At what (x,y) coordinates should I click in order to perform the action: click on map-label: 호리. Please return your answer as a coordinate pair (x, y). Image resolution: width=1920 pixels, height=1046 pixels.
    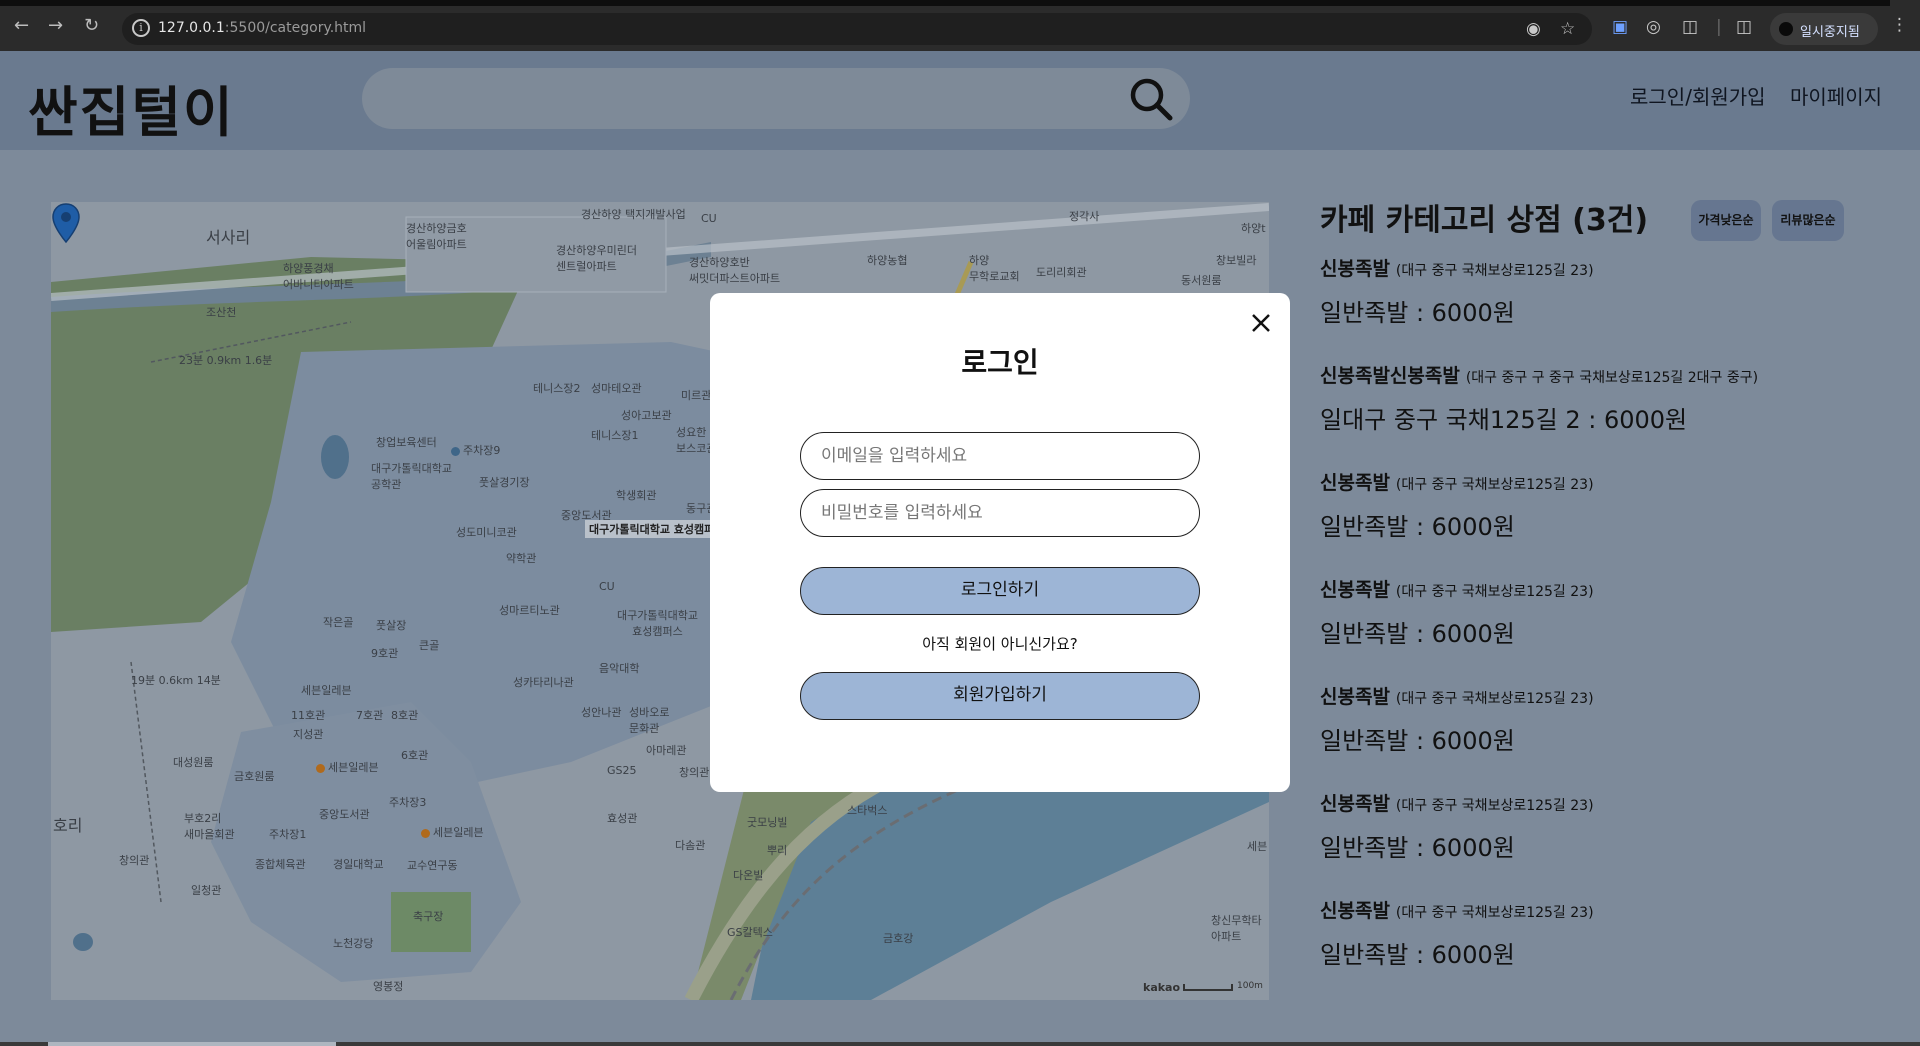
    Looking at the image, I should click on (68, 825).